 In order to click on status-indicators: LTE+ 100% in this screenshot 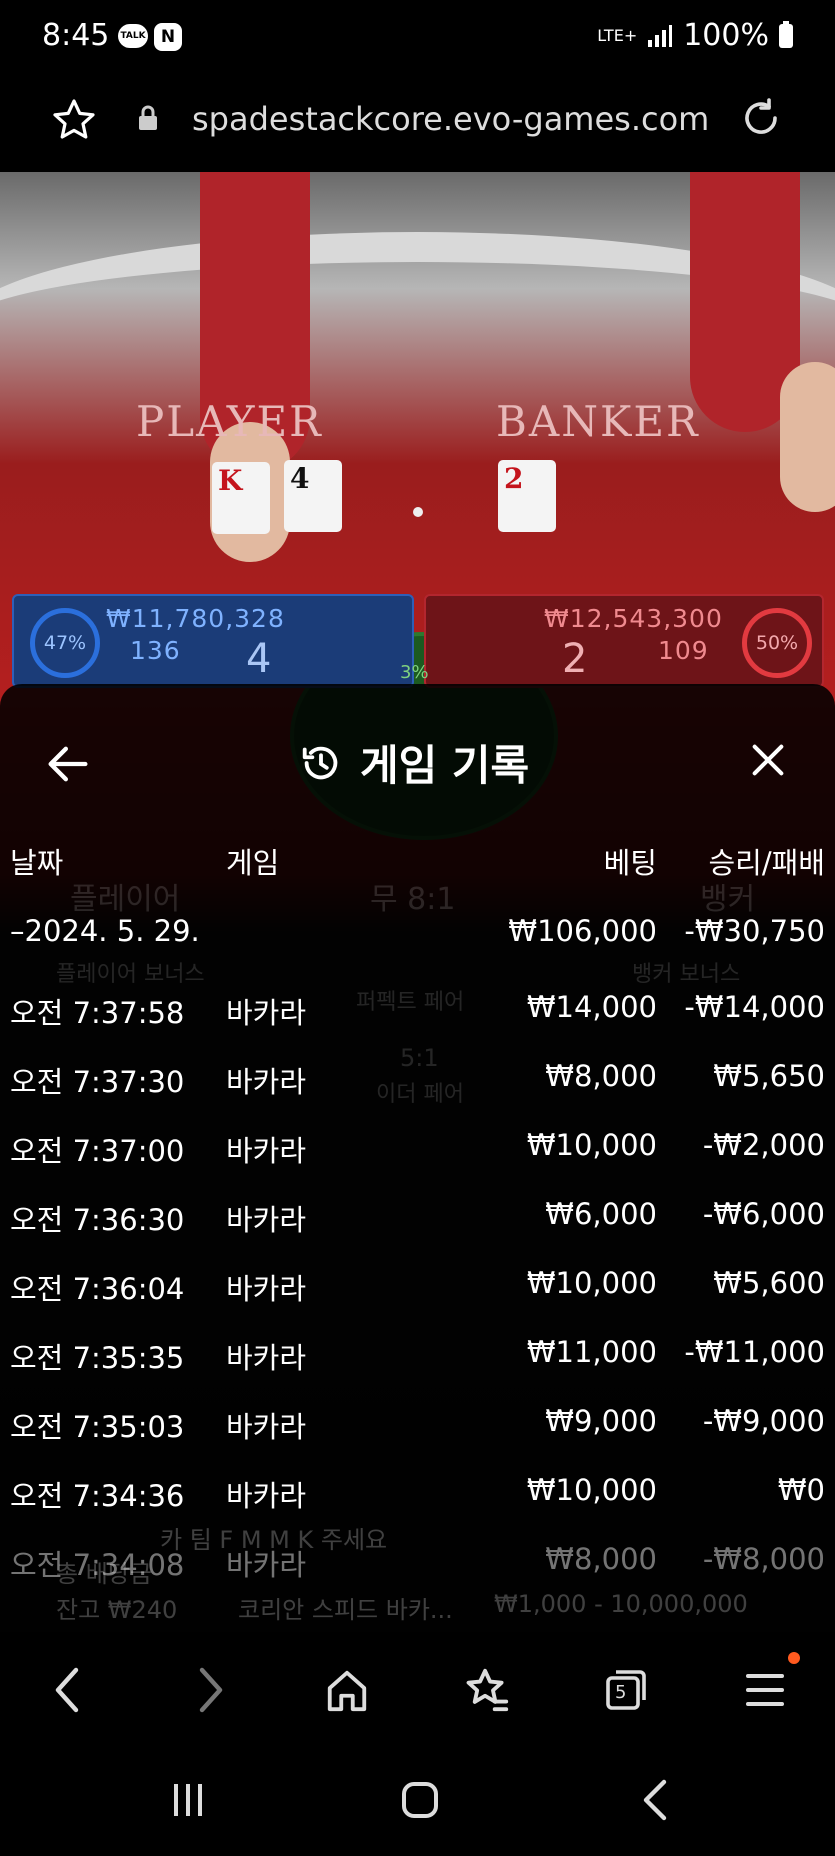, I will do `click(695, 35)`.